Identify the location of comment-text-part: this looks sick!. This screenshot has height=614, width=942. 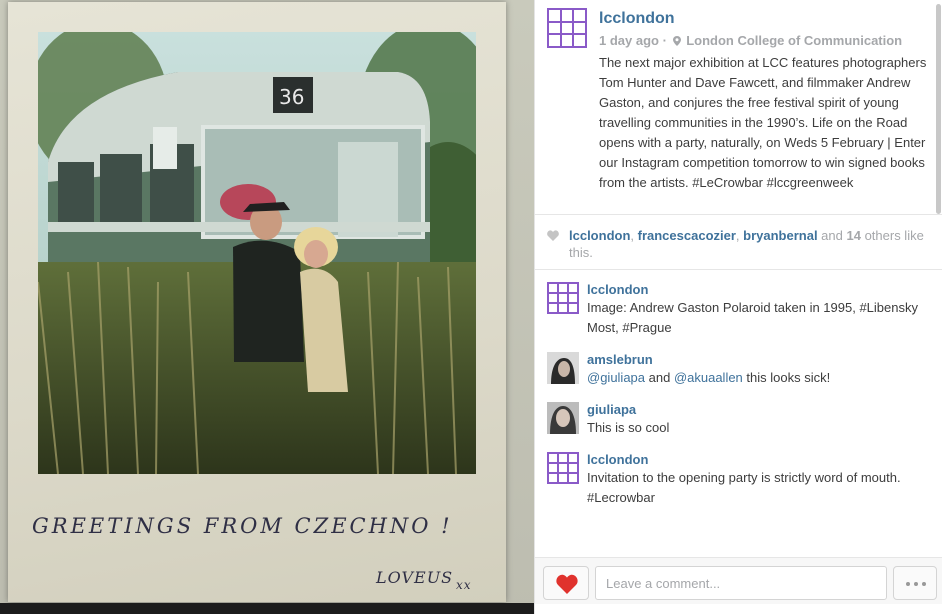
(786, 377).